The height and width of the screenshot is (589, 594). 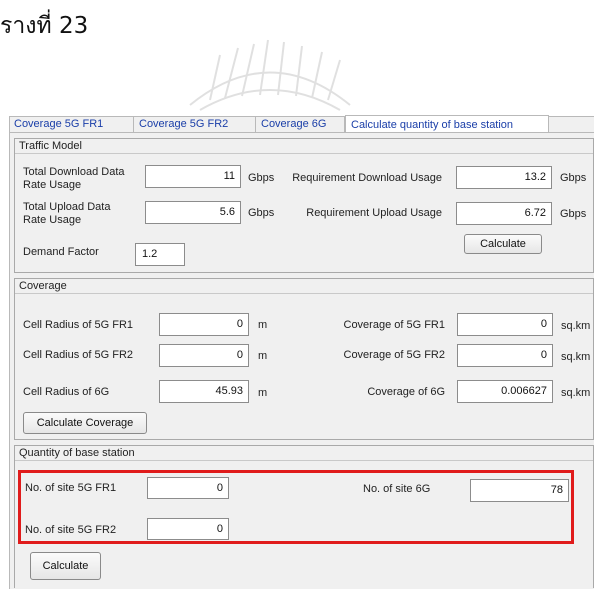 What do you see at coordinates (160, 254) in the screenshot?
I see `demand-factor-field: 1.2` at bounding box center [160, 254].